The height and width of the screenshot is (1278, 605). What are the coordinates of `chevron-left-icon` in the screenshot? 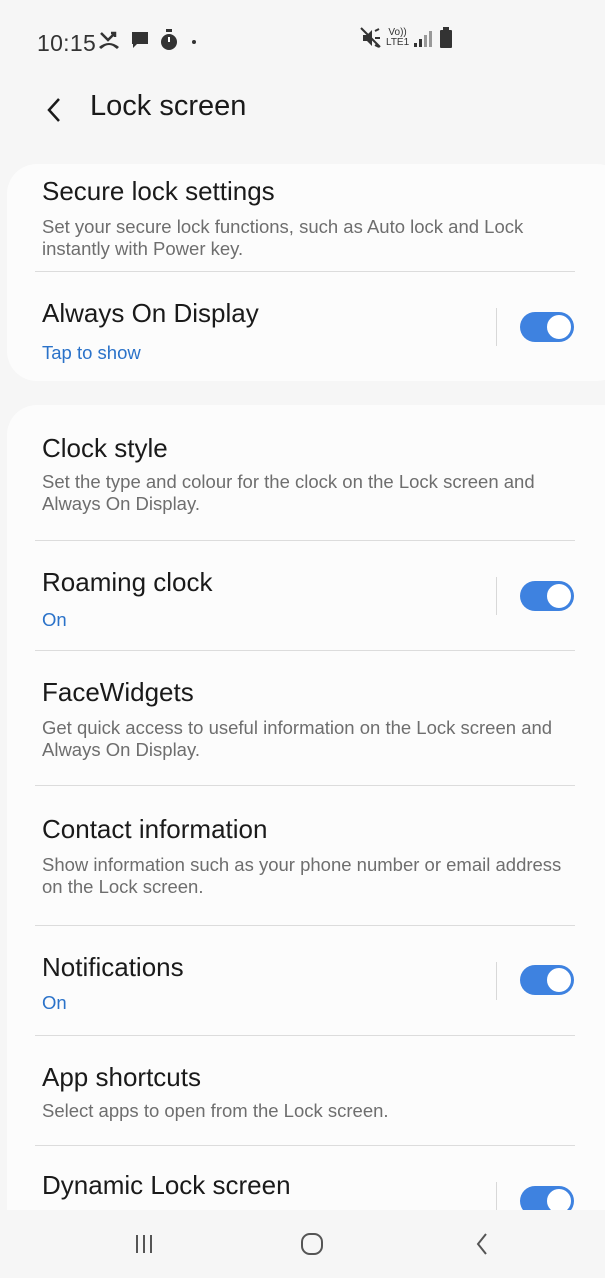 It's located at (53, 110).